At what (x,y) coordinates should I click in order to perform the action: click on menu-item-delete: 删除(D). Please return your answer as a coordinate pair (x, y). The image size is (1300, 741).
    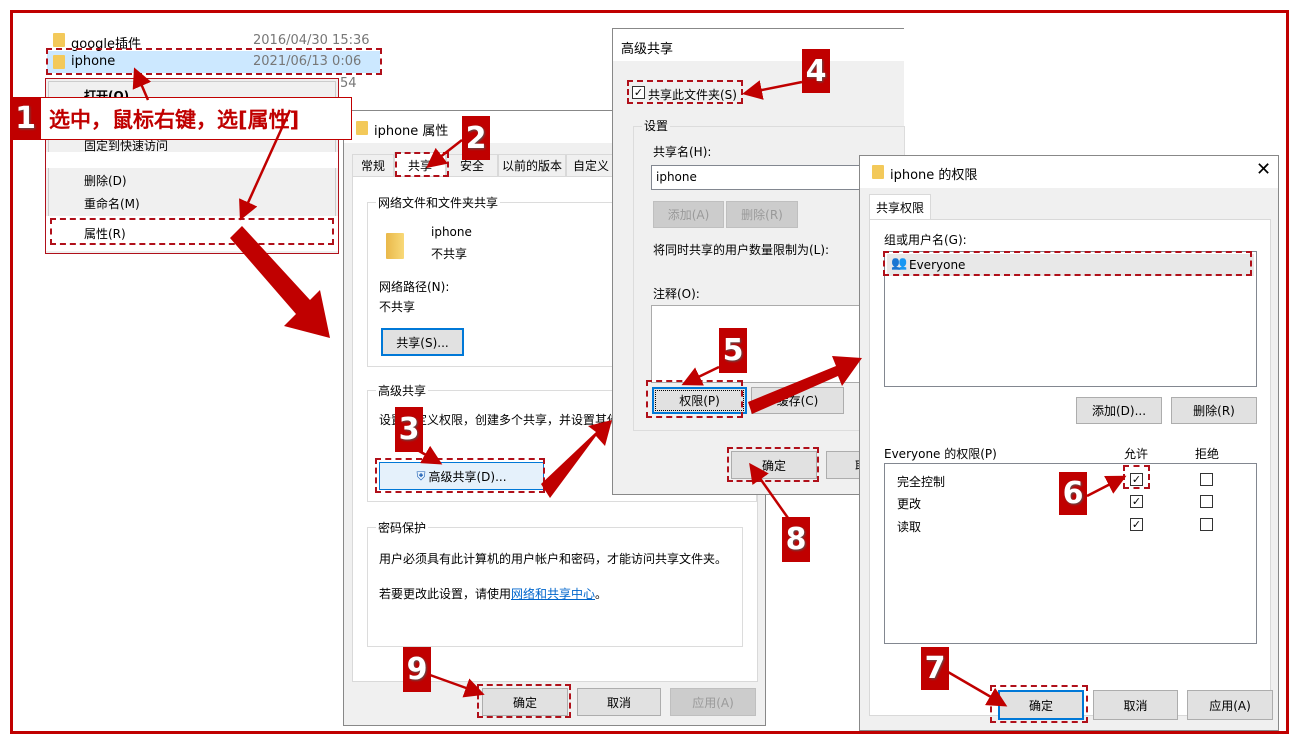
    Looking at the image, I should click on (105, 180).